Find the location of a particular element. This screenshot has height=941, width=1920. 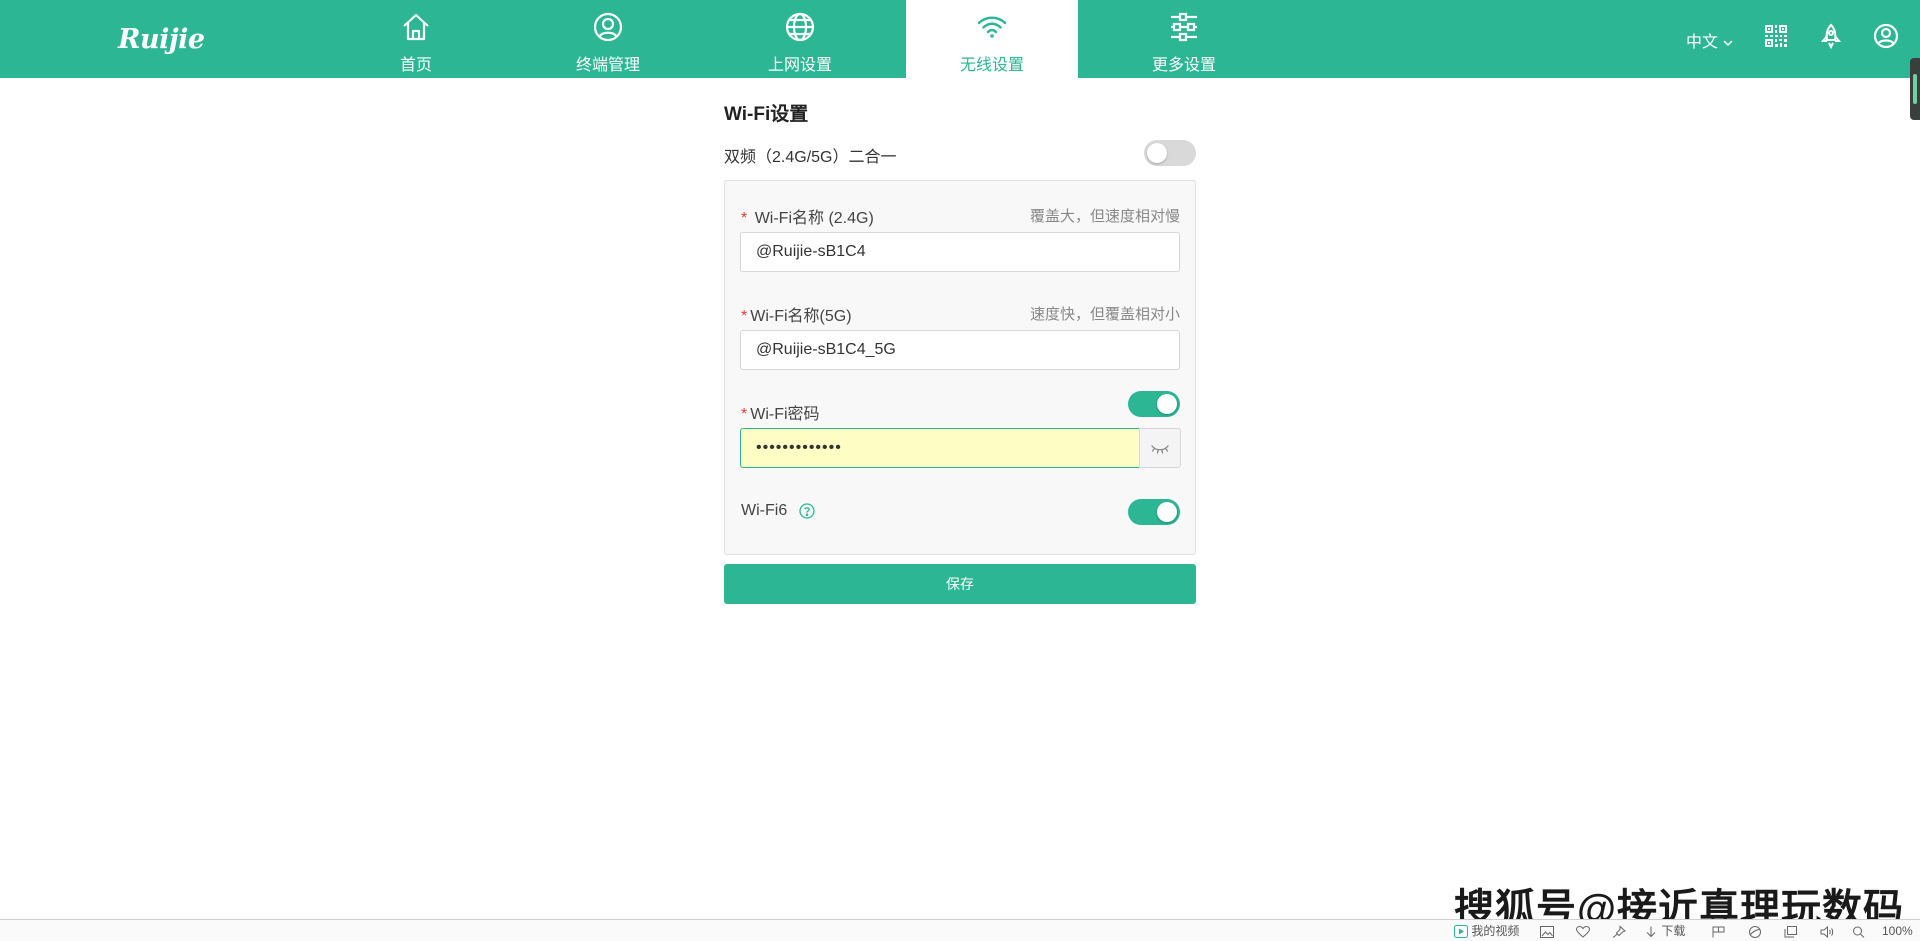

ssid-24g-input is located at coordinates (960, 252).